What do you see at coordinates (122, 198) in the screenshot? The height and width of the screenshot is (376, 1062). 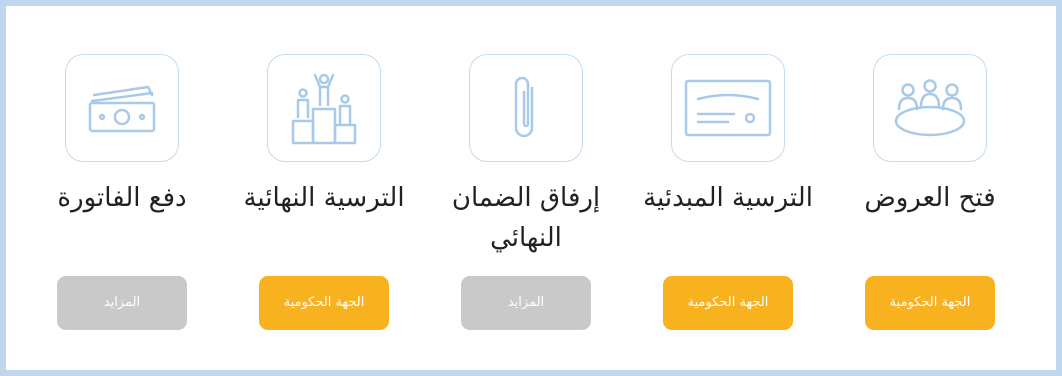 I see `step-title: دفع الفاتورة` at bounding box center [122, 198].